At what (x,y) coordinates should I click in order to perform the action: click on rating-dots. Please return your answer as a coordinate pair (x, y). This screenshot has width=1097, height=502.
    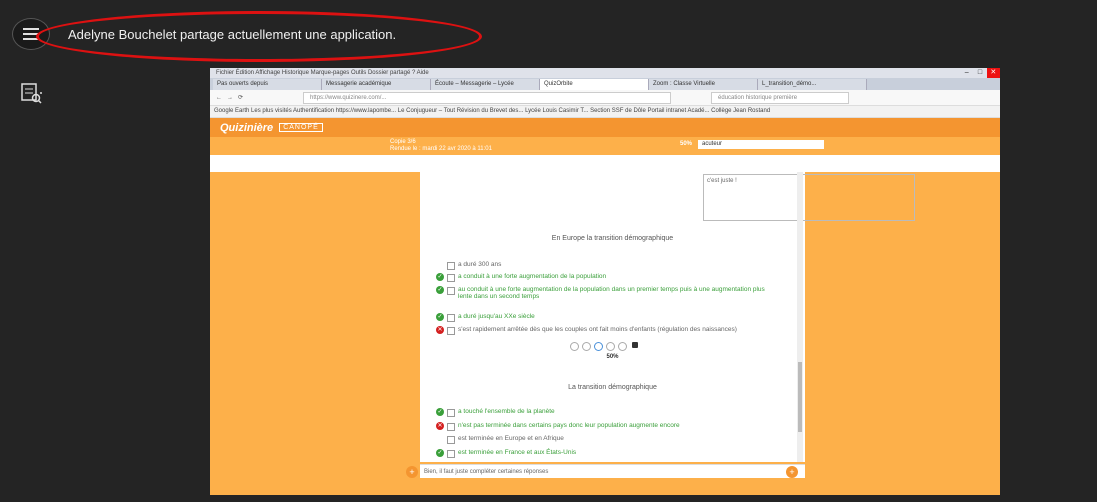
    Looking at the image, I should click on (604, 346).